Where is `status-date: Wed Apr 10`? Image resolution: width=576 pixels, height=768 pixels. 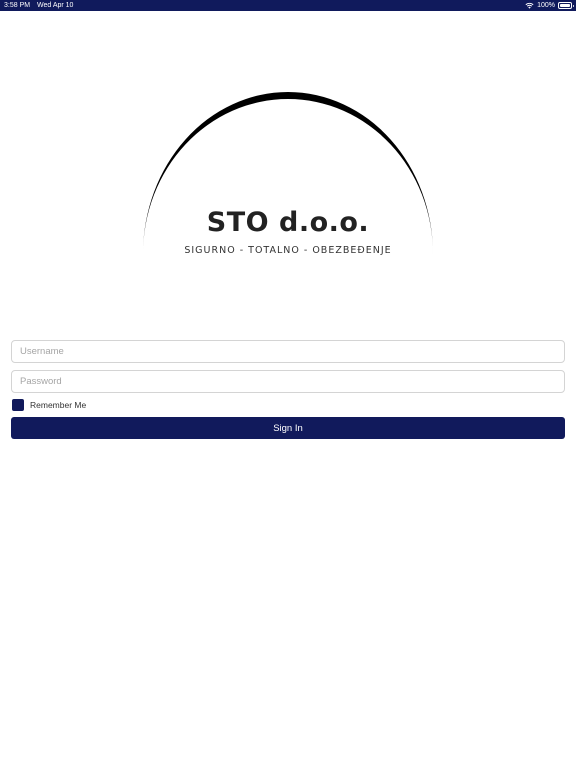
status-date: Wed Apr 10 is located at coordinates (55, 5).